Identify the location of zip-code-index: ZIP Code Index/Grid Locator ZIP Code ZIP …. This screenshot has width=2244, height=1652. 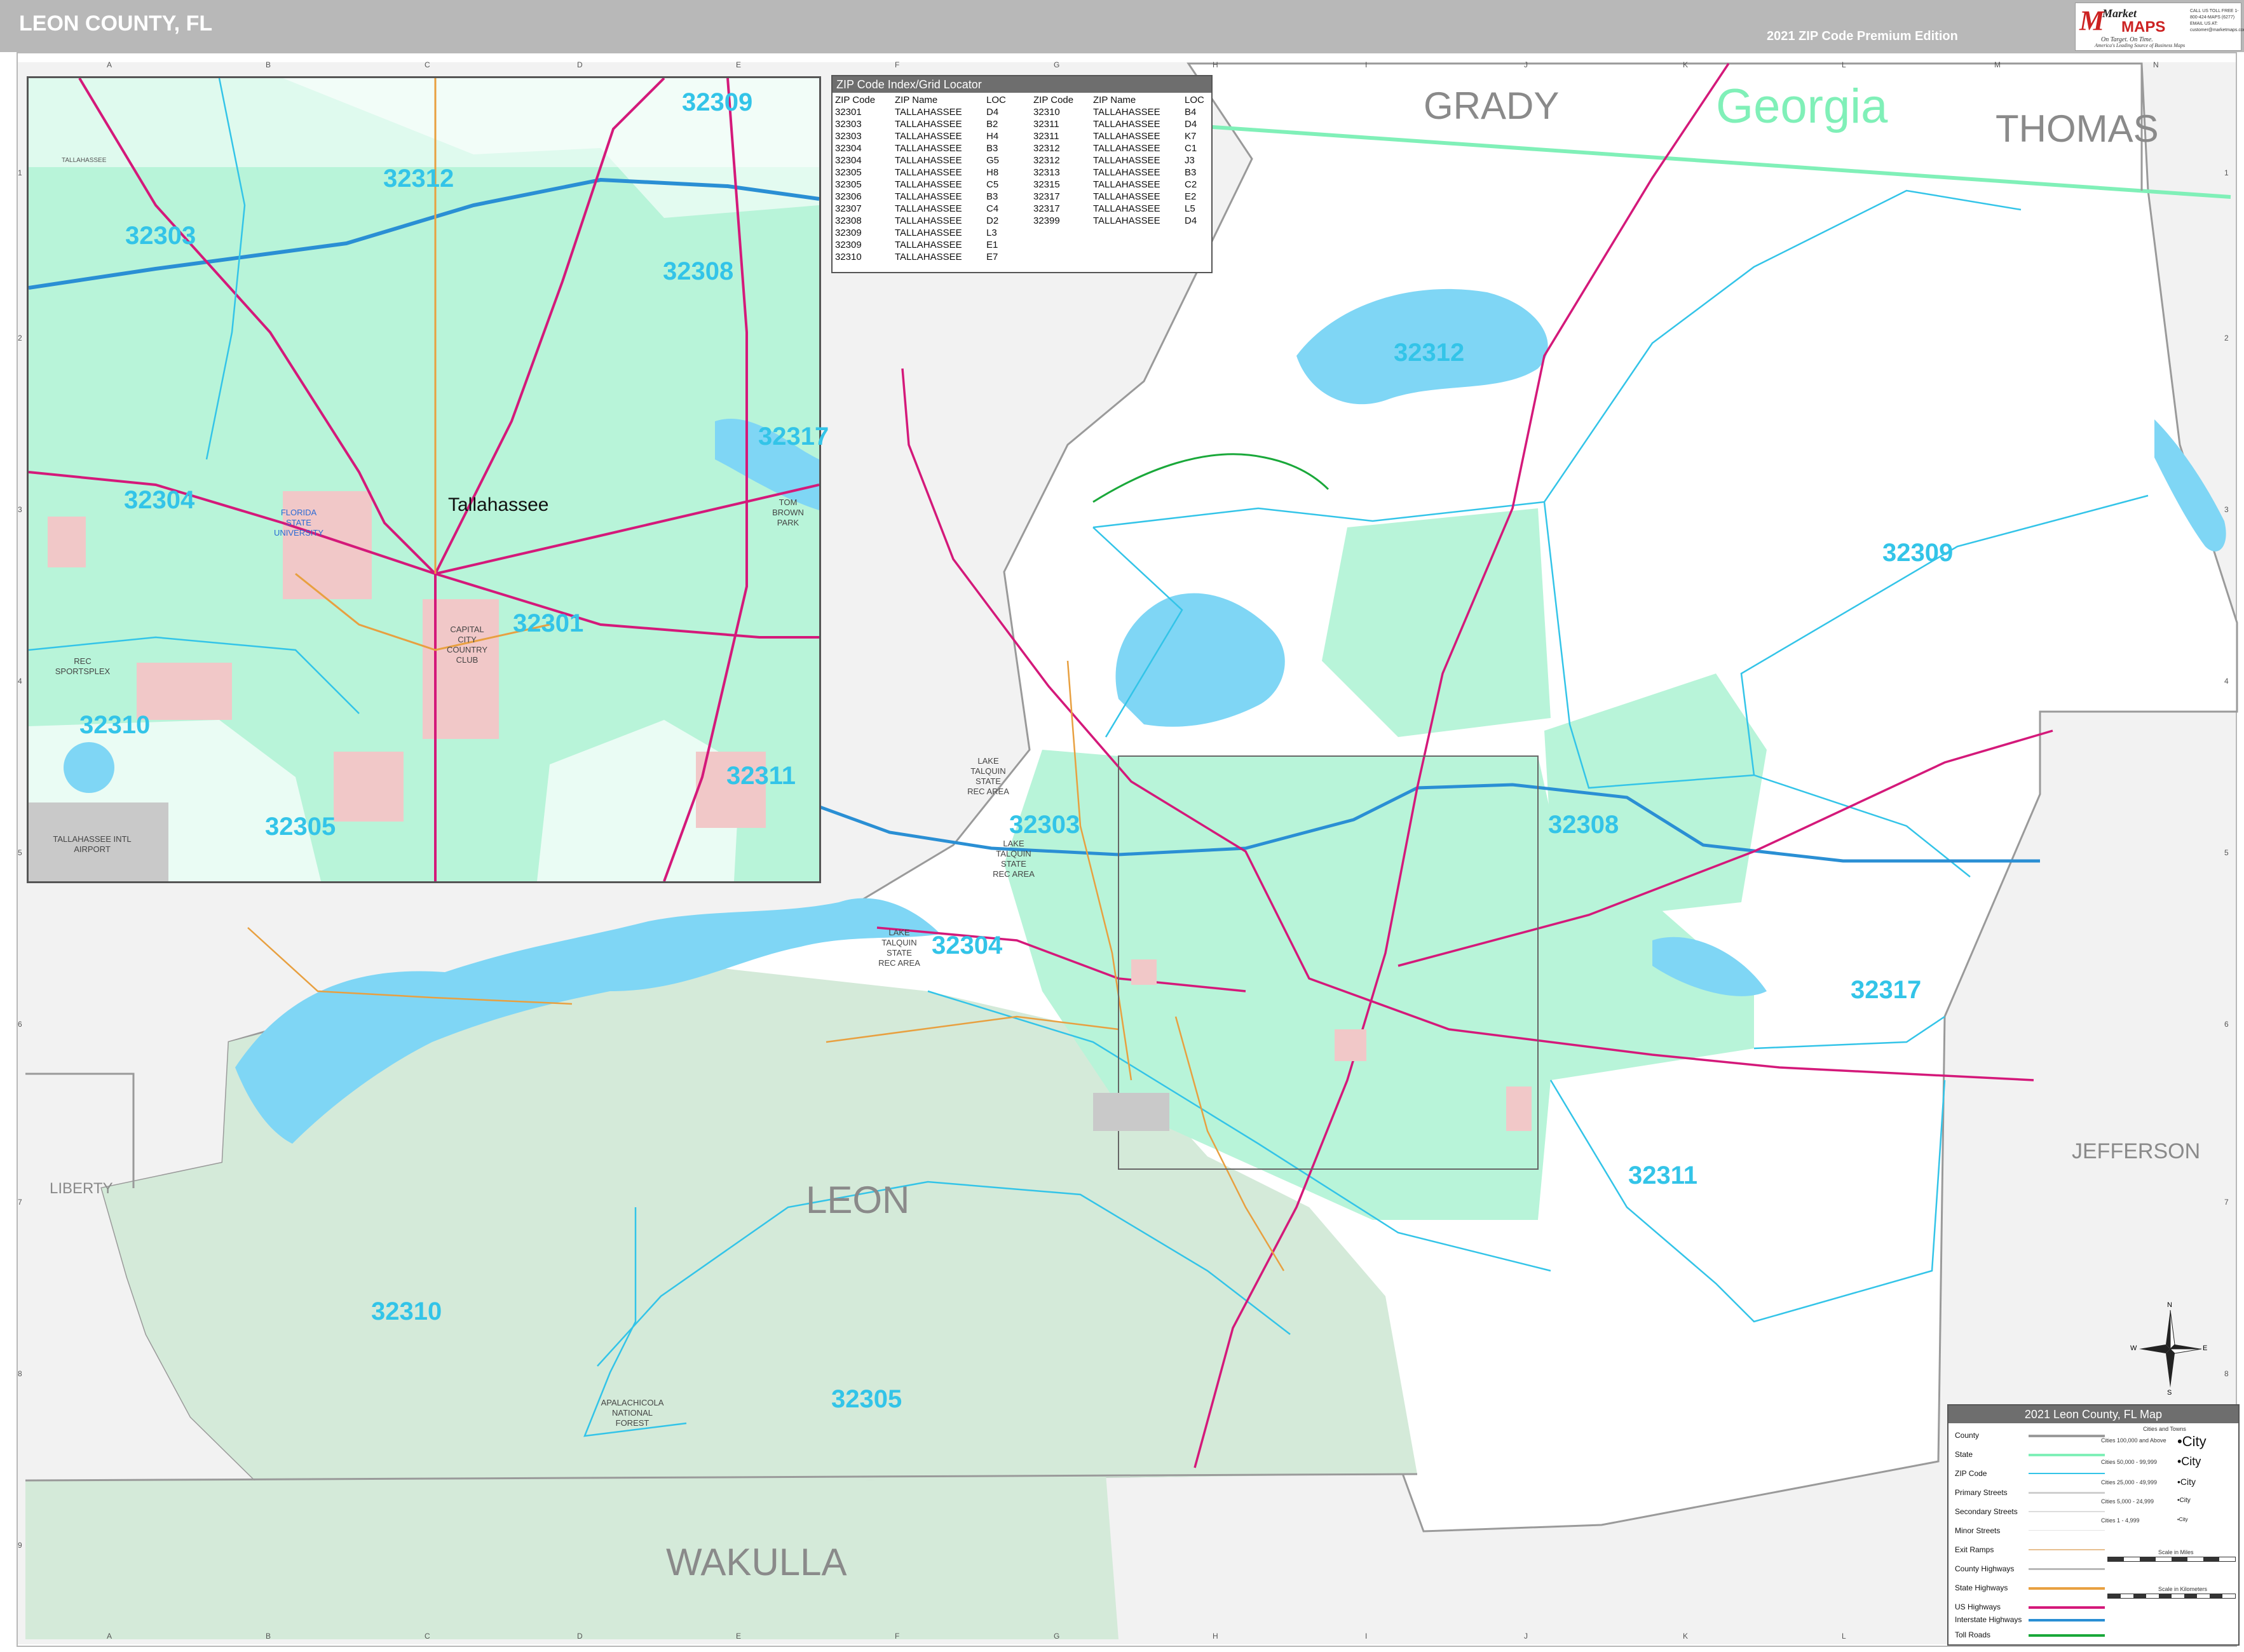
(1022, 174).